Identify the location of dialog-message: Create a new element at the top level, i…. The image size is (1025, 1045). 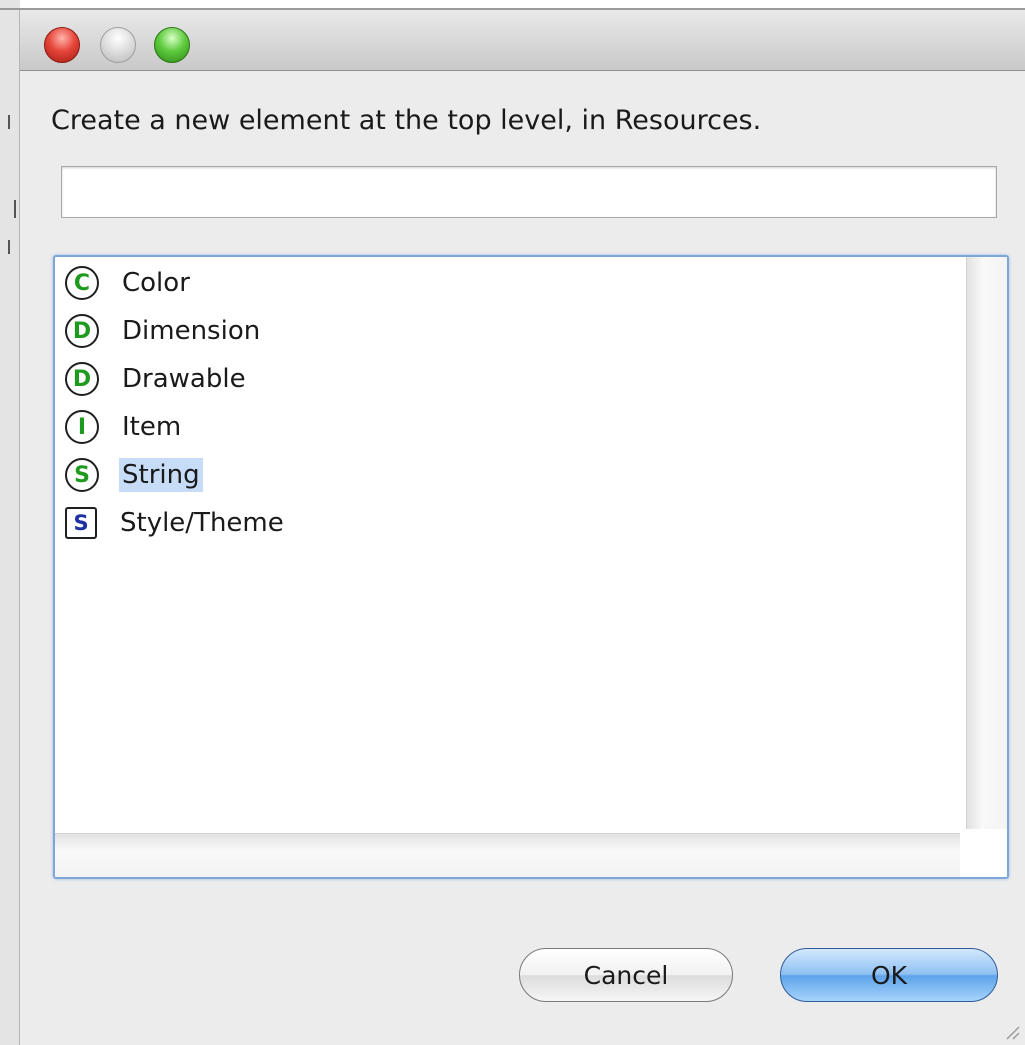
(406, 120).